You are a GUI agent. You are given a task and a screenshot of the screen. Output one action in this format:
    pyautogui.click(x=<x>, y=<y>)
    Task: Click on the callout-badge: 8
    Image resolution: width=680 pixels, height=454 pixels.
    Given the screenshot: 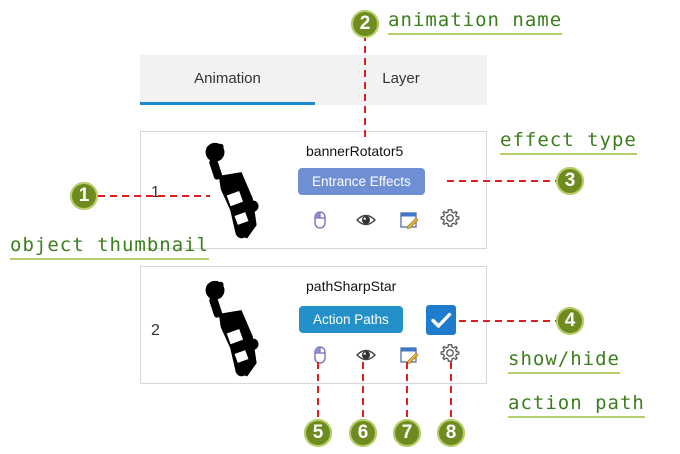 What is the action you would take?
    pyautogui.click(x=451, y=433)
    